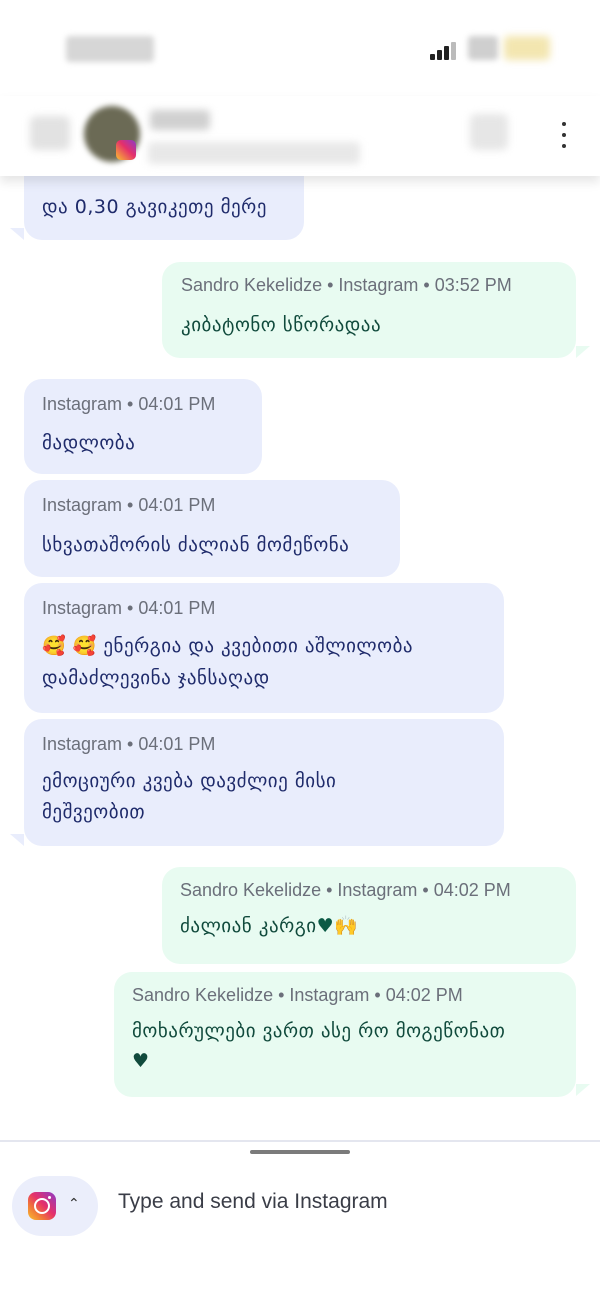 The height and width of the screenshot is (1304, 600). What do you see at coordinates (69, 646) in the screenshot?
I see `smiling-hearts-emoji: 🥰 🥰` at bounding box center [69, 646].